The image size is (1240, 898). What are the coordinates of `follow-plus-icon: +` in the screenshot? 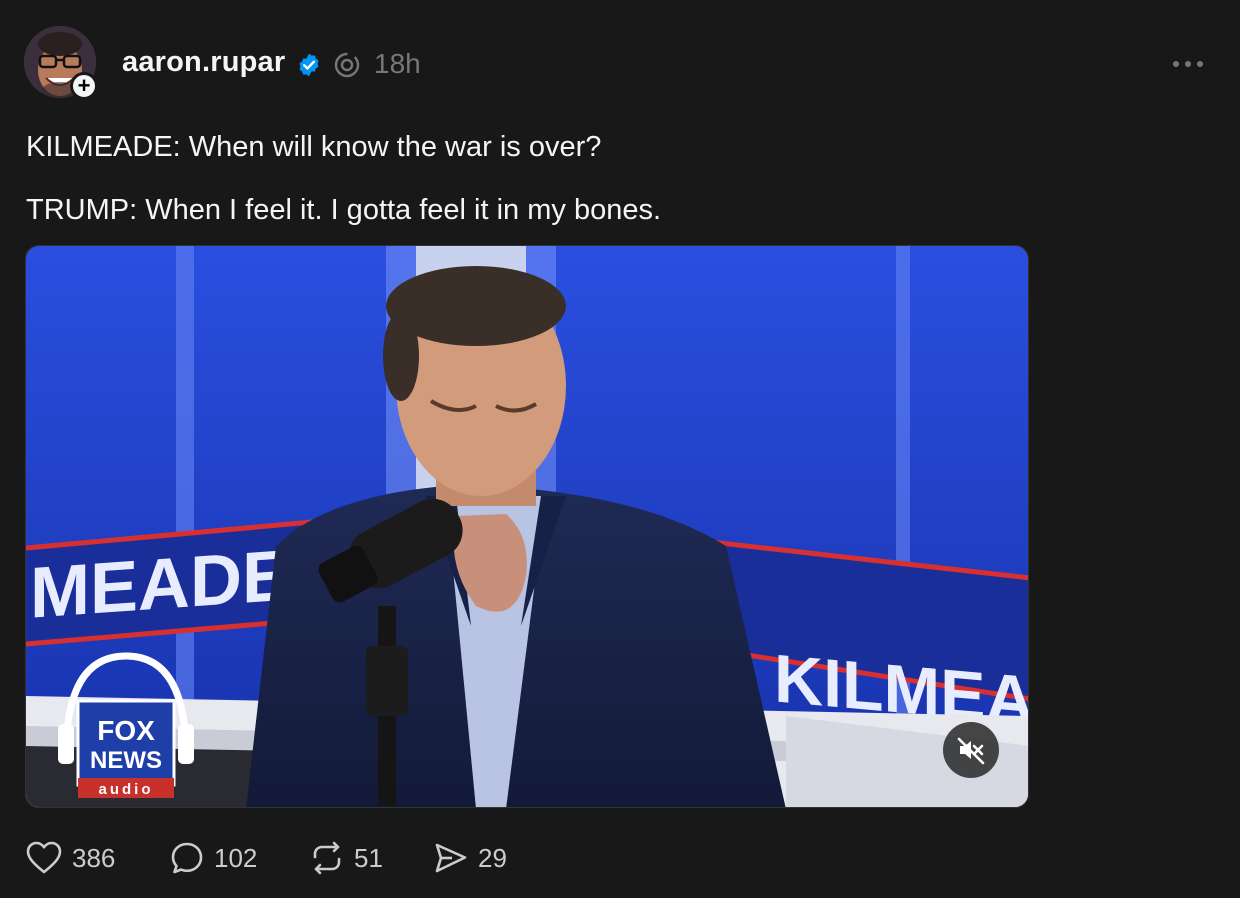 It's located at (84, 86).